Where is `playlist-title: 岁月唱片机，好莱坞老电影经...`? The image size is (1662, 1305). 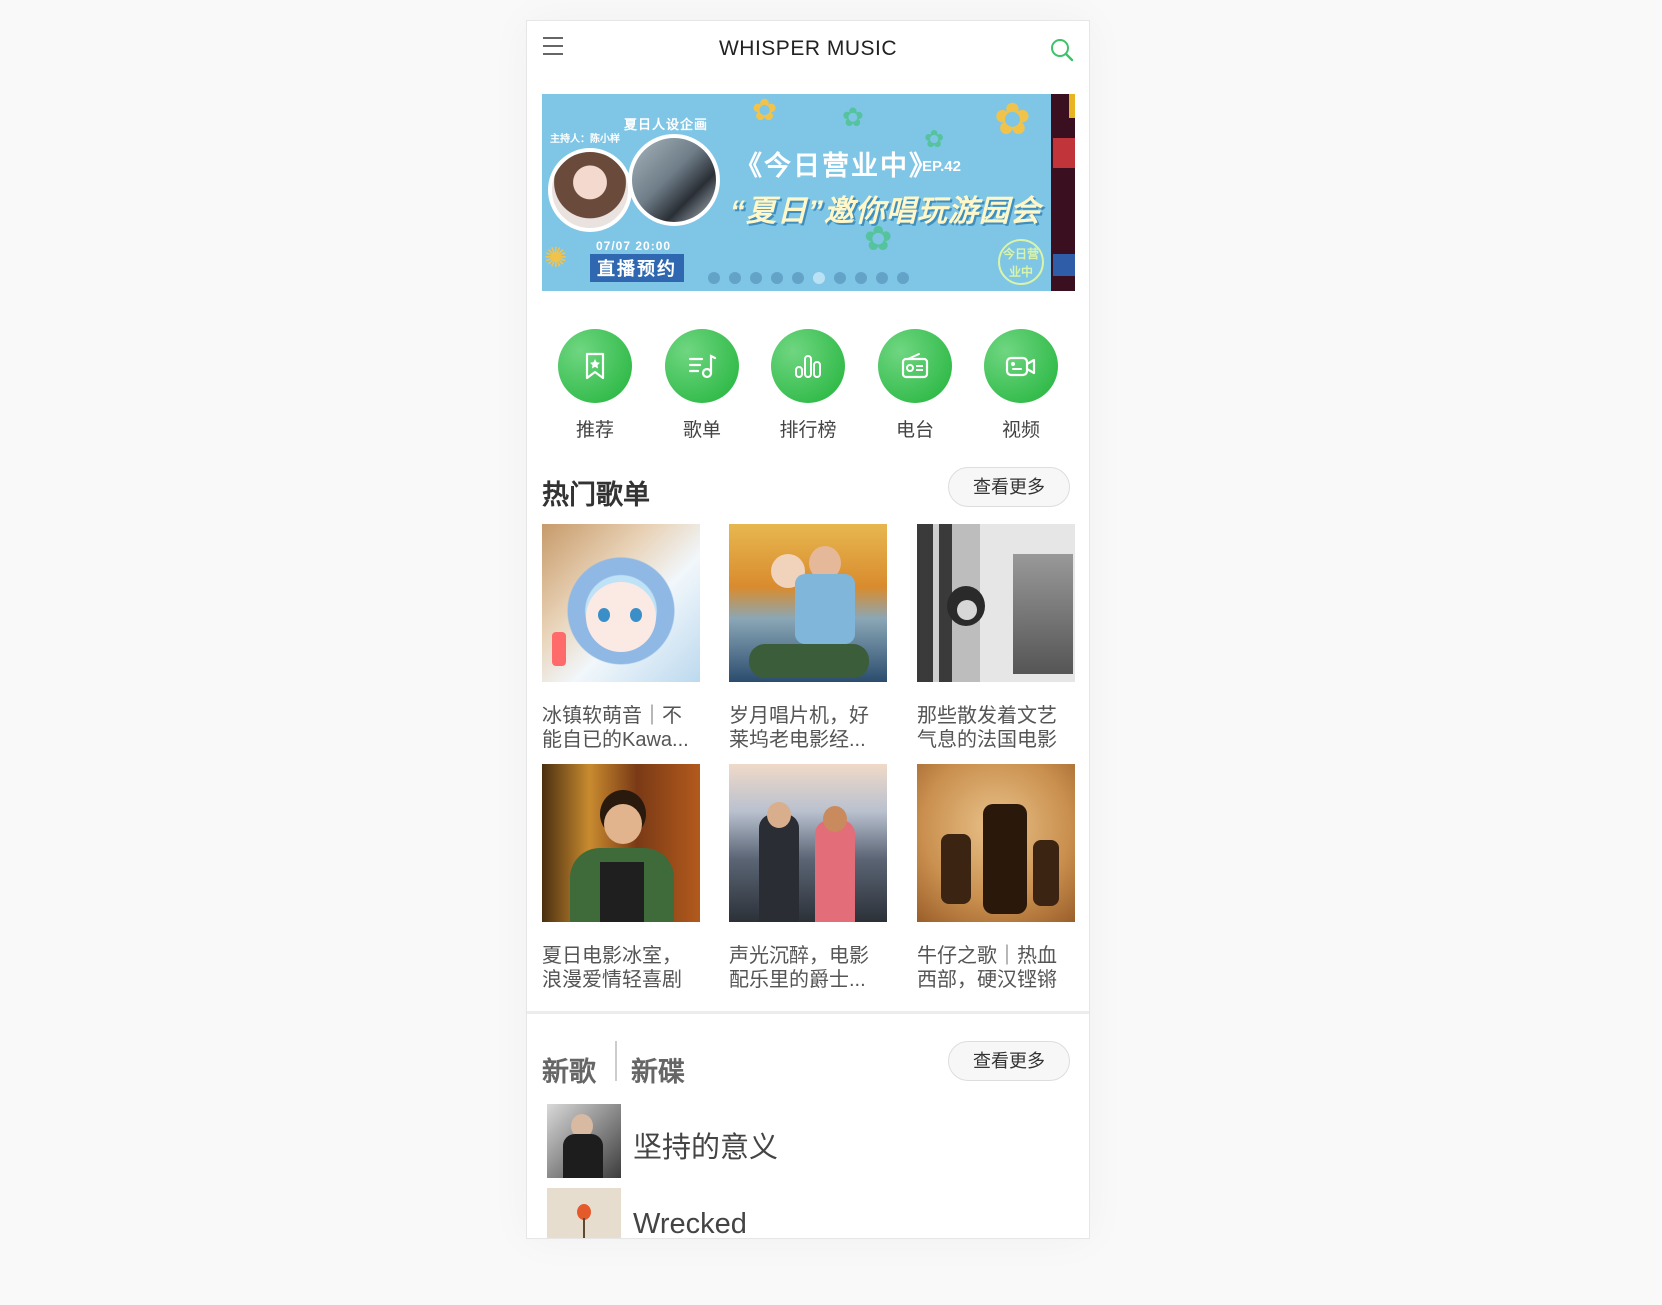
playlist-title: 岁月唱片机，好莱坞老电影经... is located at coordinates (799, 728).